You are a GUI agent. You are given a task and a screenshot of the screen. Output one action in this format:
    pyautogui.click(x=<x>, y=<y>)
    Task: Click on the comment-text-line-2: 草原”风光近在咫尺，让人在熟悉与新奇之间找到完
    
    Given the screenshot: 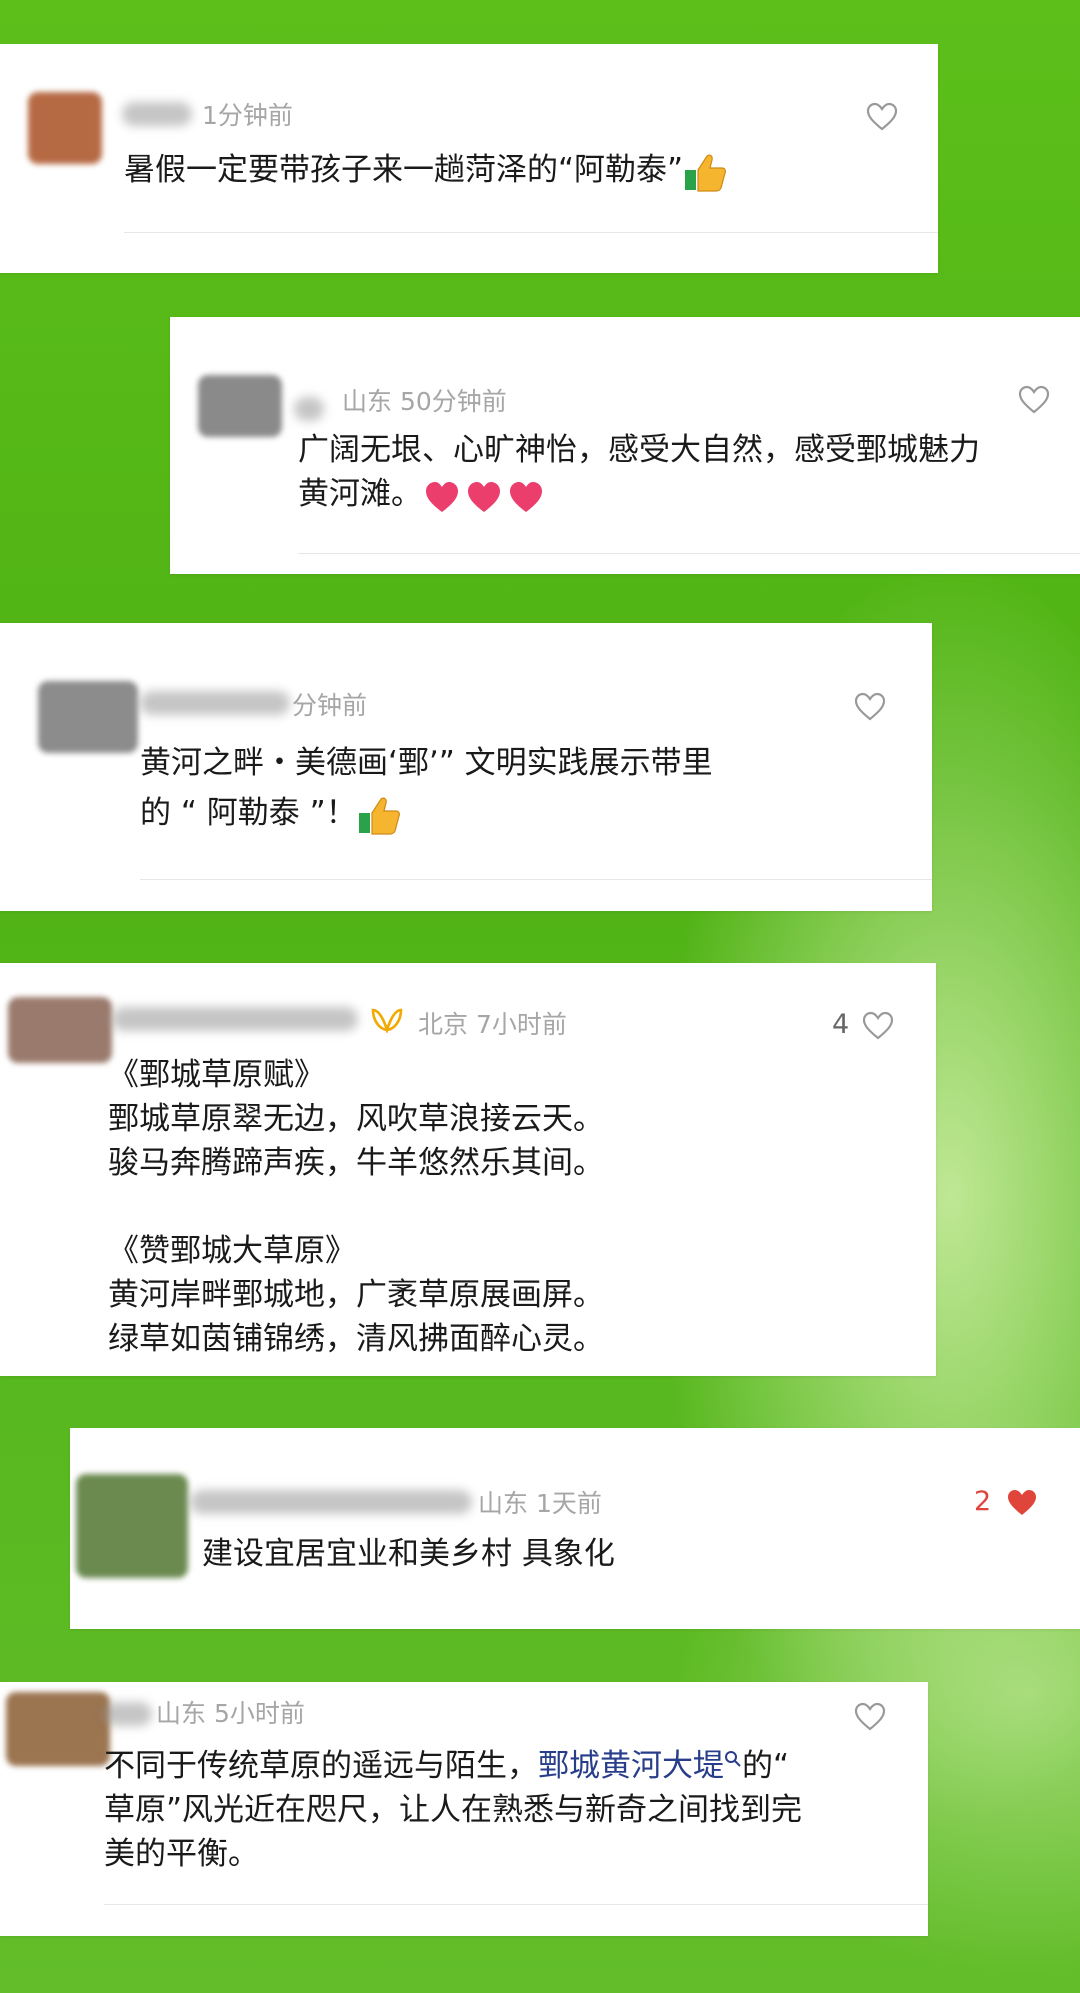 What is the action you would take?
    pyautogui.click(x=453, y=1810)
    